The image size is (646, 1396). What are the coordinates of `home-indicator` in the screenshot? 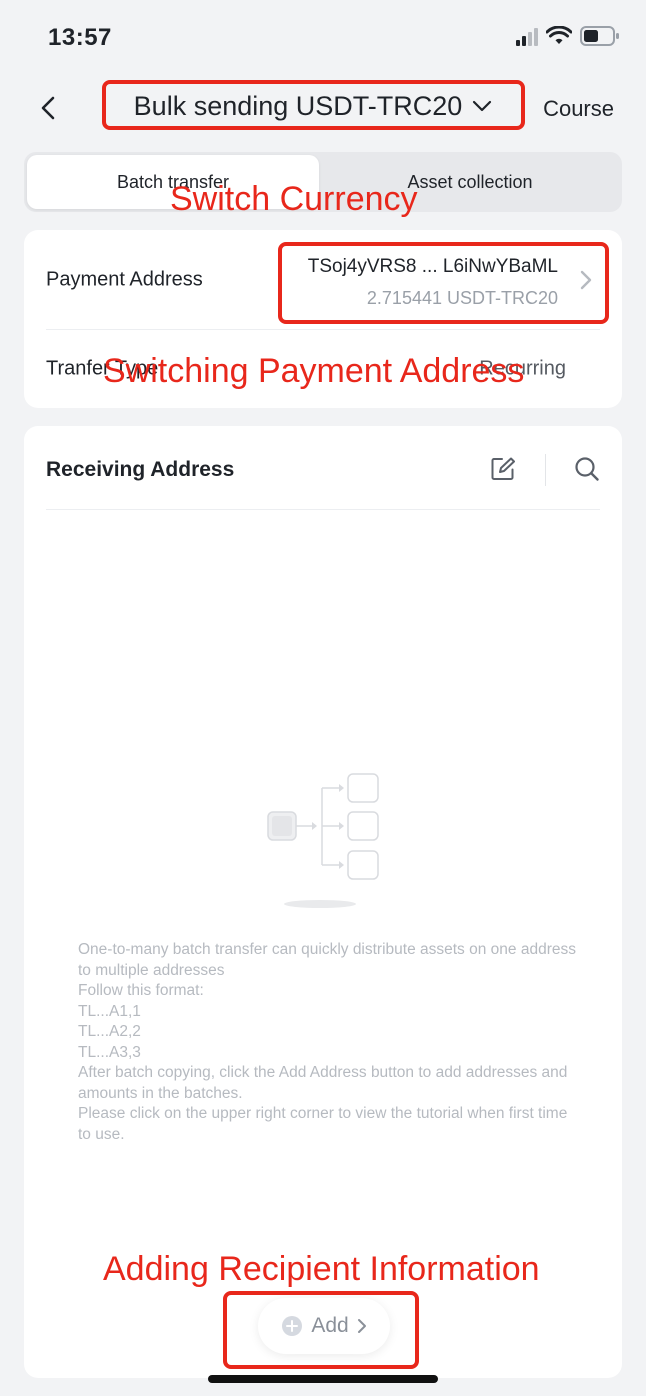 It's located at (323, 1379).